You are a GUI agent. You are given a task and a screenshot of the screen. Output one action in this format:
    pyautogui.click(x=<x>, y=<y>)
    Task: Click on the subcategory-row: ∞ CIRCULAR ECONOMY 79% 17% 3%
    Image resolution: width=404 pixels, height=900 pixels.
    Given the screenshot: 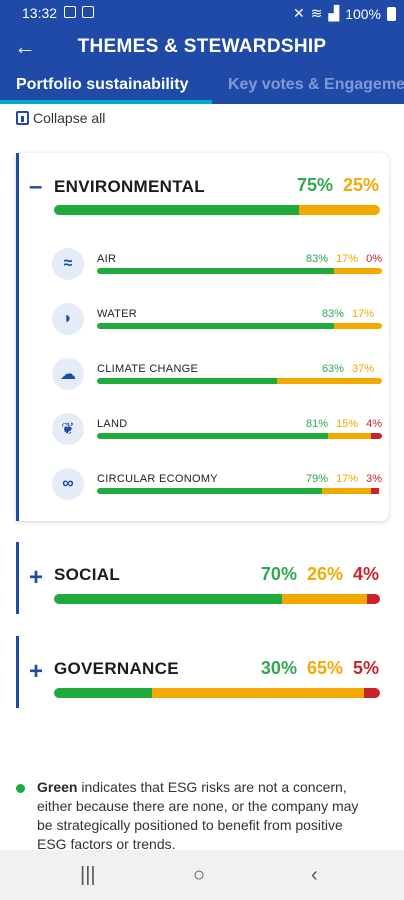 What is the action you would take?
    pyautogui.click(x=217, y=487)
    